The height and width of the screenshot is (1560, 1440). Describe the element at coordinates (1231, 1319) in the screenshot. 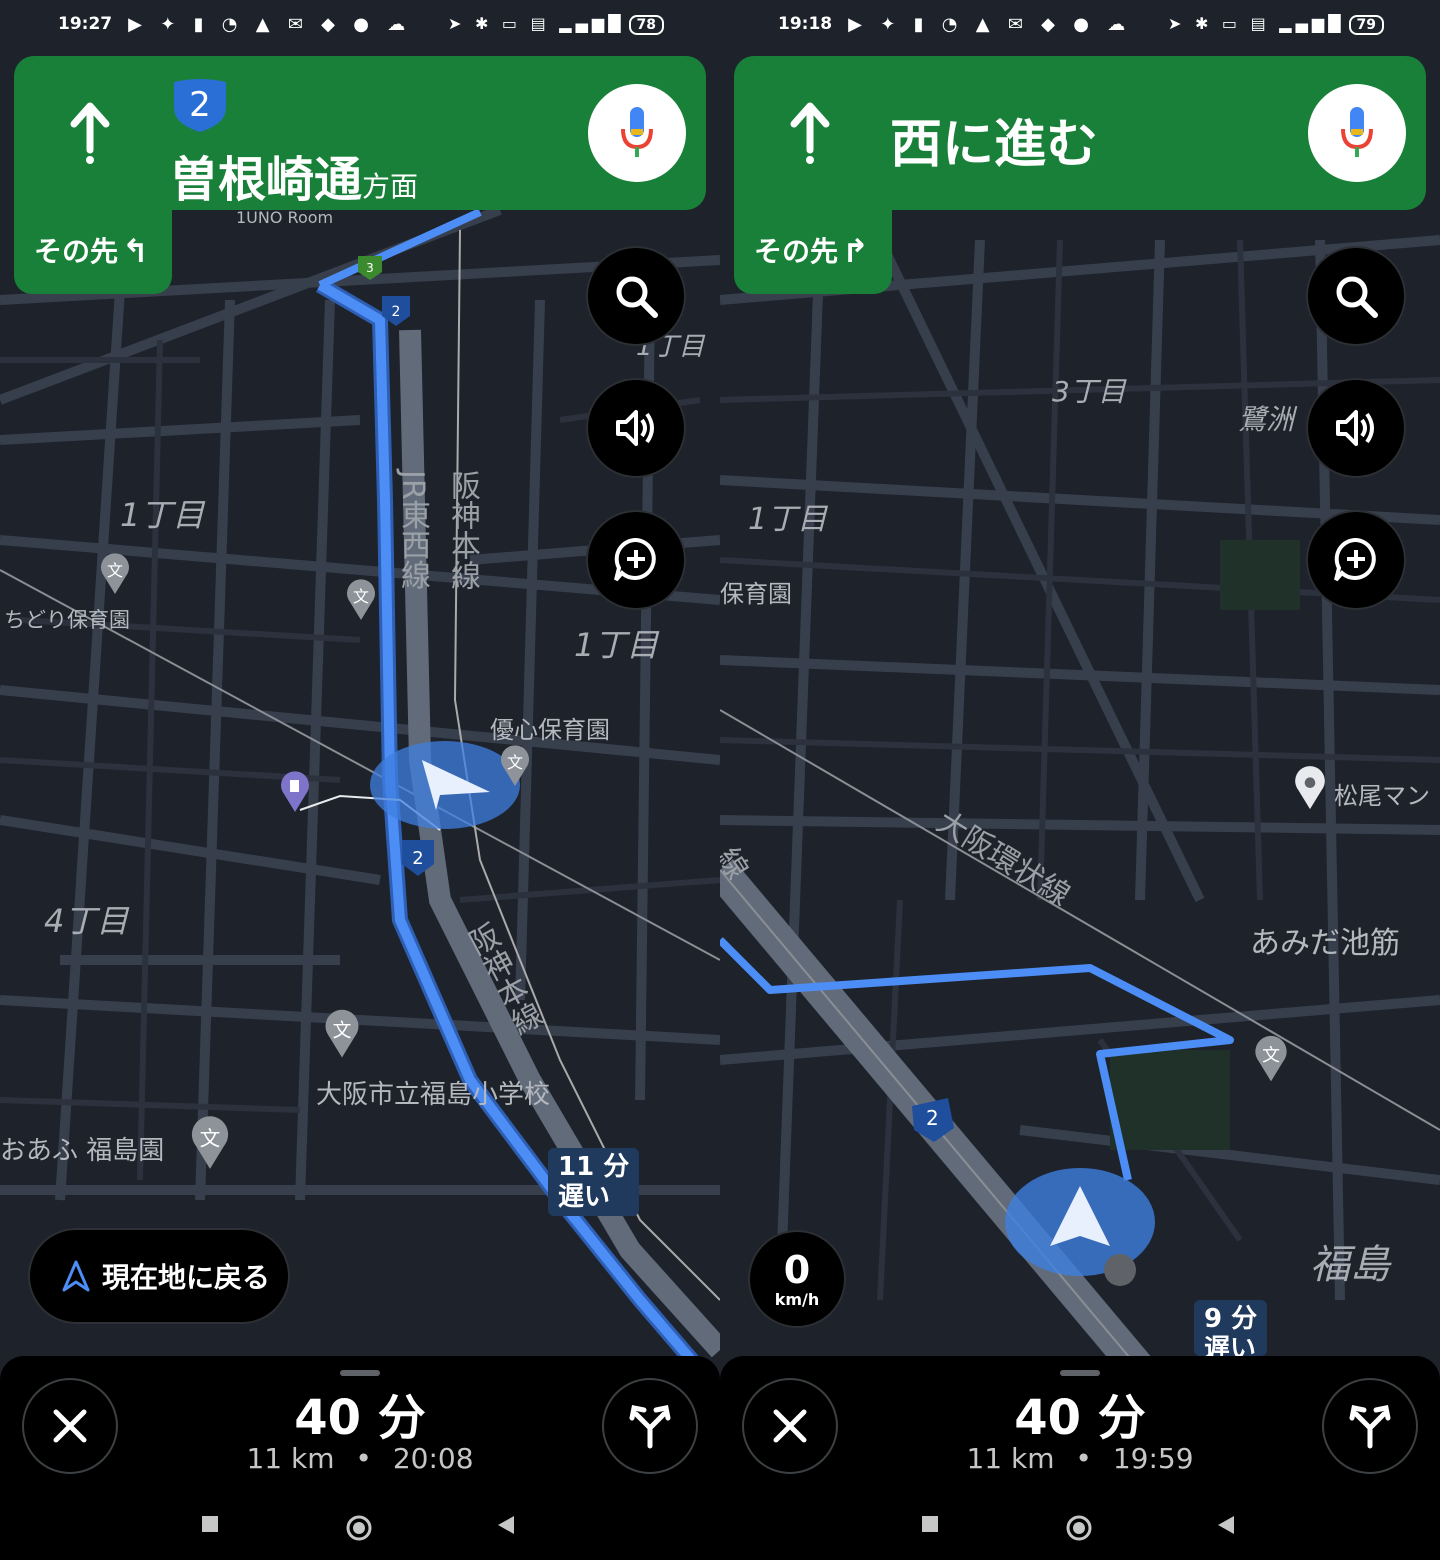

I see `delay-time: 9 分` at that location.